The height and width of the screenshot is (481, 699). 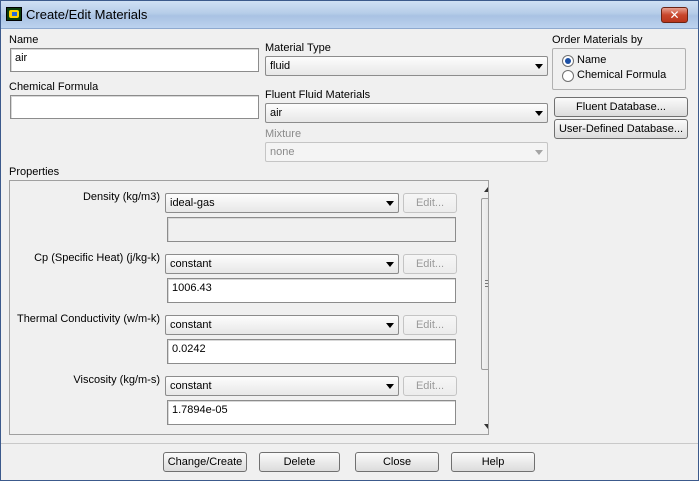 I want to click on fluent-app-icon, so click(x=14, y=14).